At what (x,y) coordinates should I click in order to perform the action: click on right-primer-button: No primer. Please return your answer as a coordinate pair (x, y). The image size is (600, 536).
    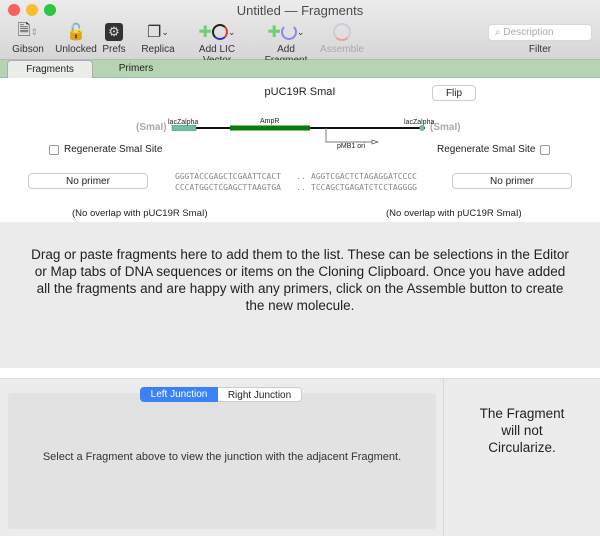
    Looking at the image, I should click on (512, 181).